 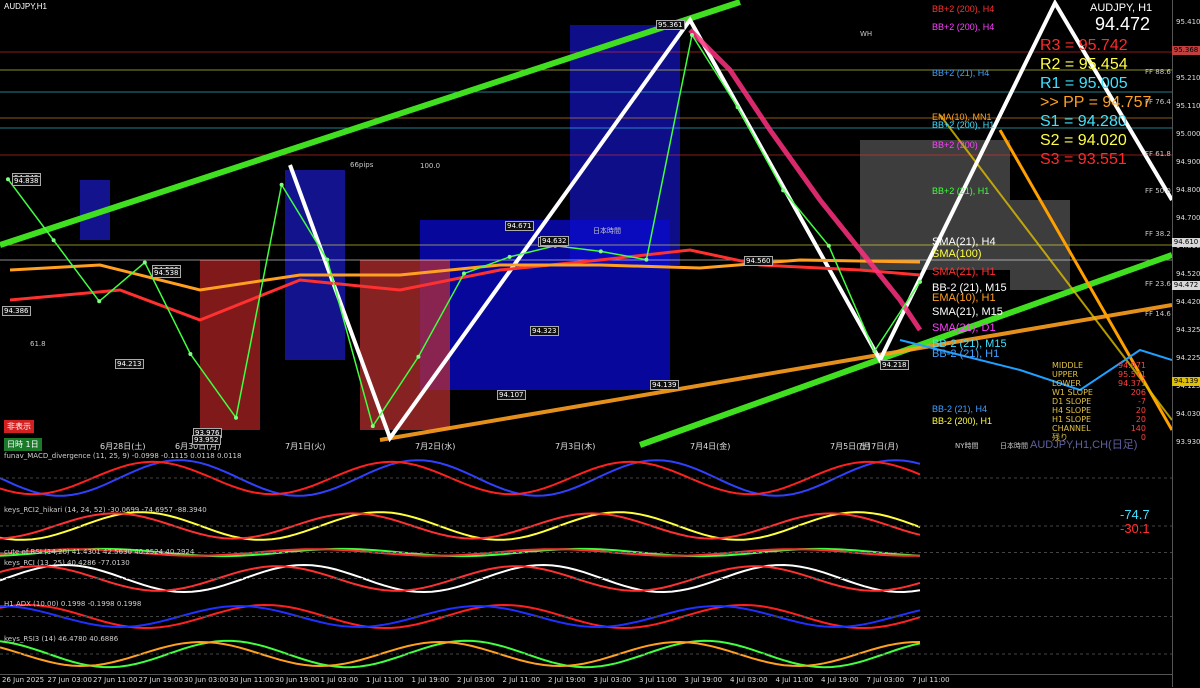 I want to click on time-label: 30 Jun 19:00, so click(x=297, y=680).